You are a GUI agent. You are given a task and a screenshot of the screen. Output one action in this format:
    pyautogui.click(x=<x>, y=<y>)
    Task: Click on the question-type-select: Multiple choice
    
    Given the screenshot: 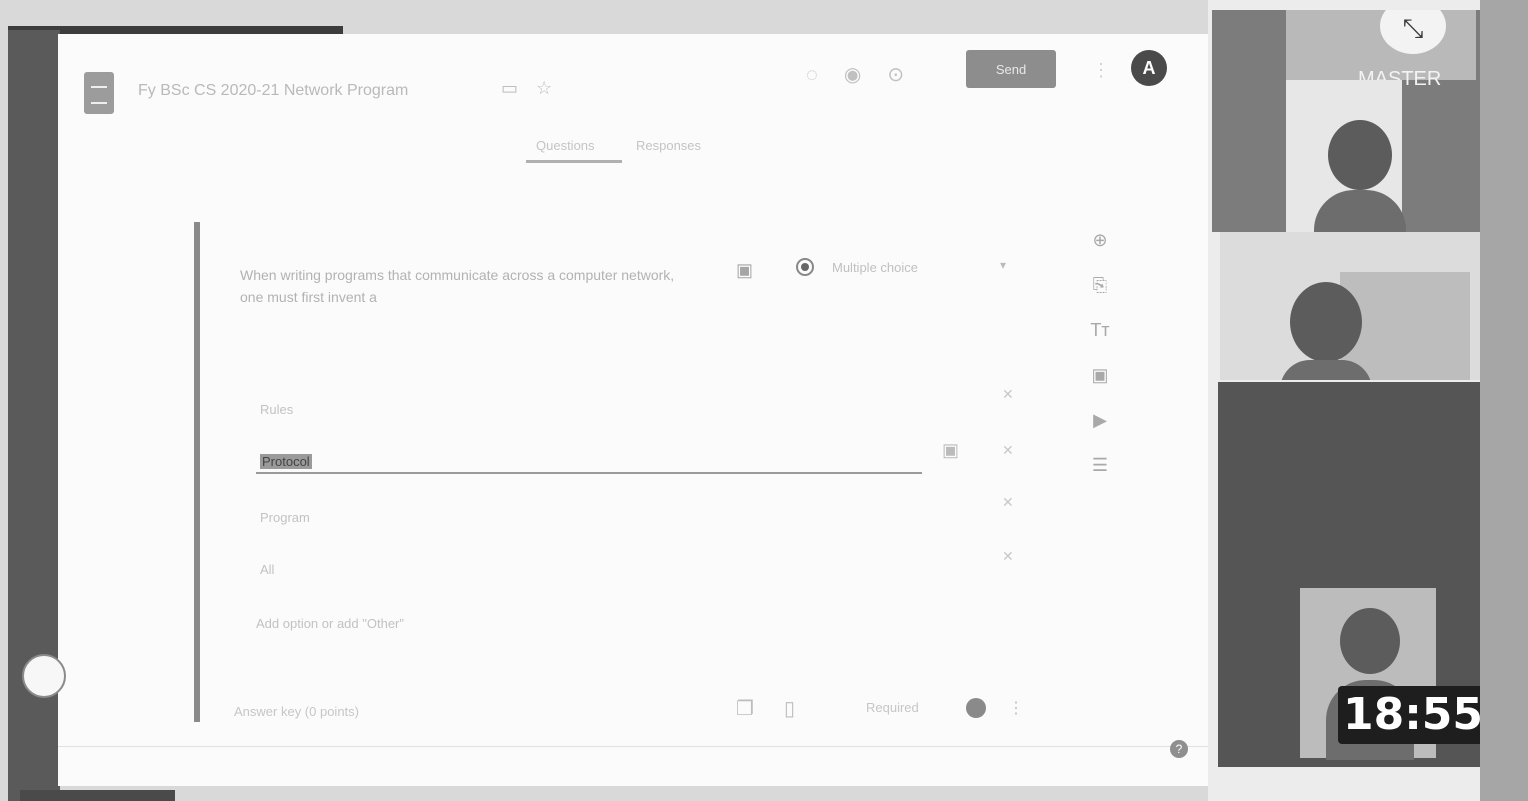 What is the action you would take?
    pyautogui.click(x=875, y=267)
    